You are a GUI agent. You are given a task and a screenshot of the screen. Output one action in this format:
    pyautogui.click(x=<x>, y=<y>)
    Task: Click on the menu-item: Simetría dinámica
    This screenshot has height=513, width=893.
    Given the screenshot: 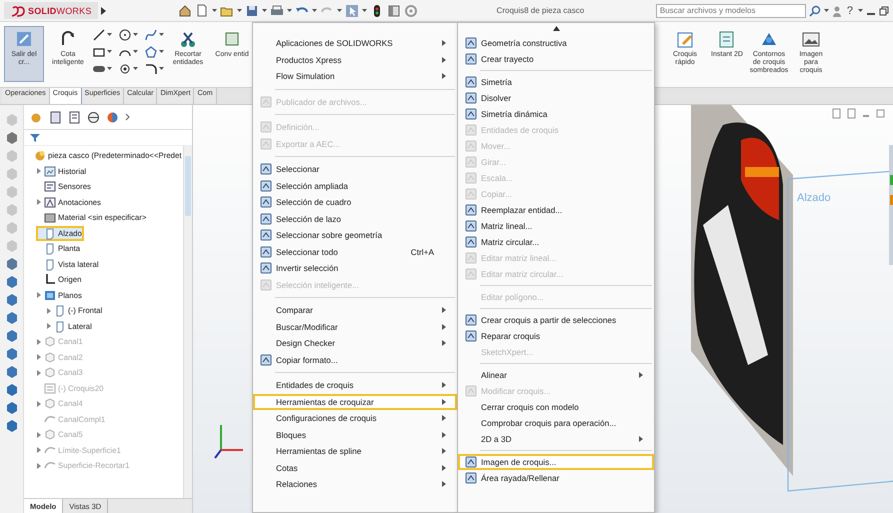 What is the action you would take?
    pyautogui.click(x=556, y=114)
    